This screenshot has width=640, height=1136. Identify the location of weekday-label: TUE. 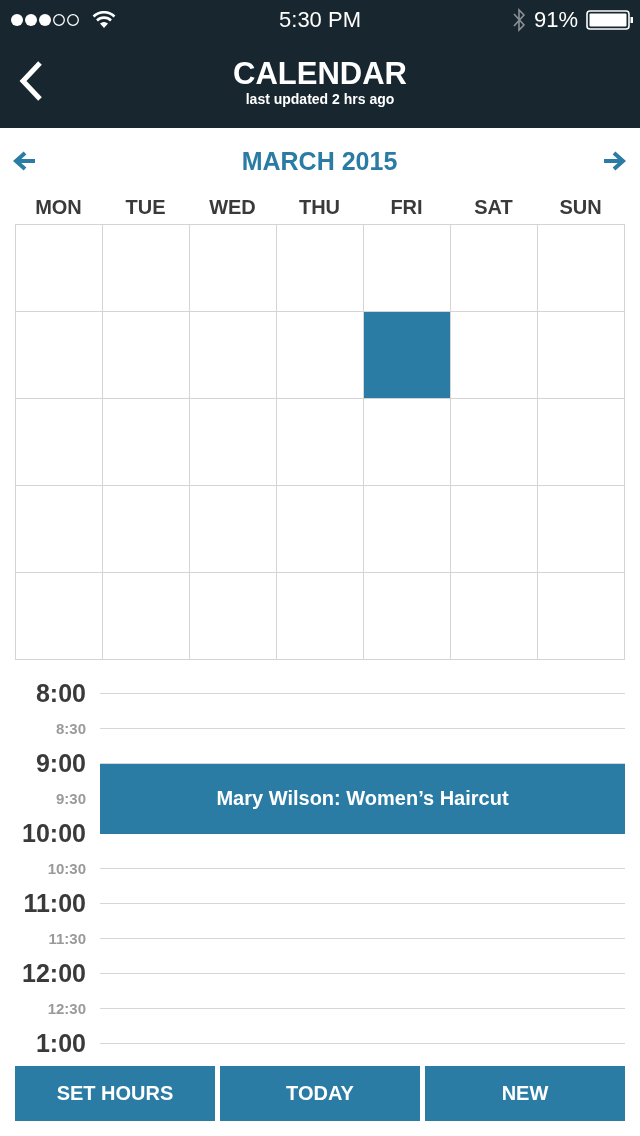
(145, 207).